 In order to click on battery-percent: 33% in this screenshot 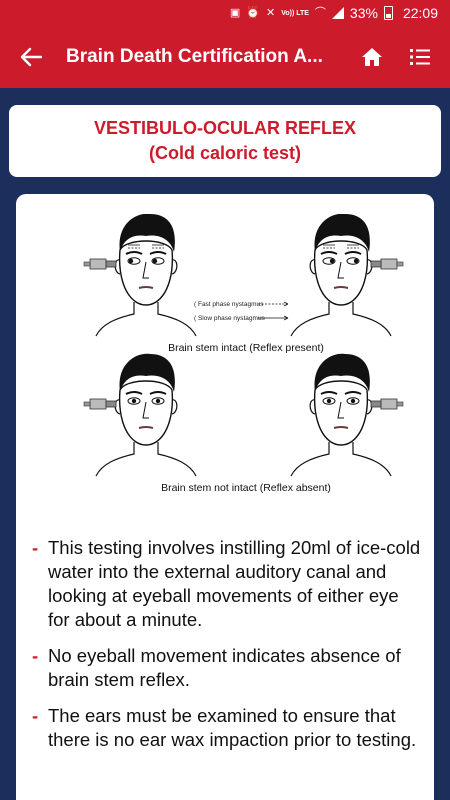, I will do `click(363, 13)`.